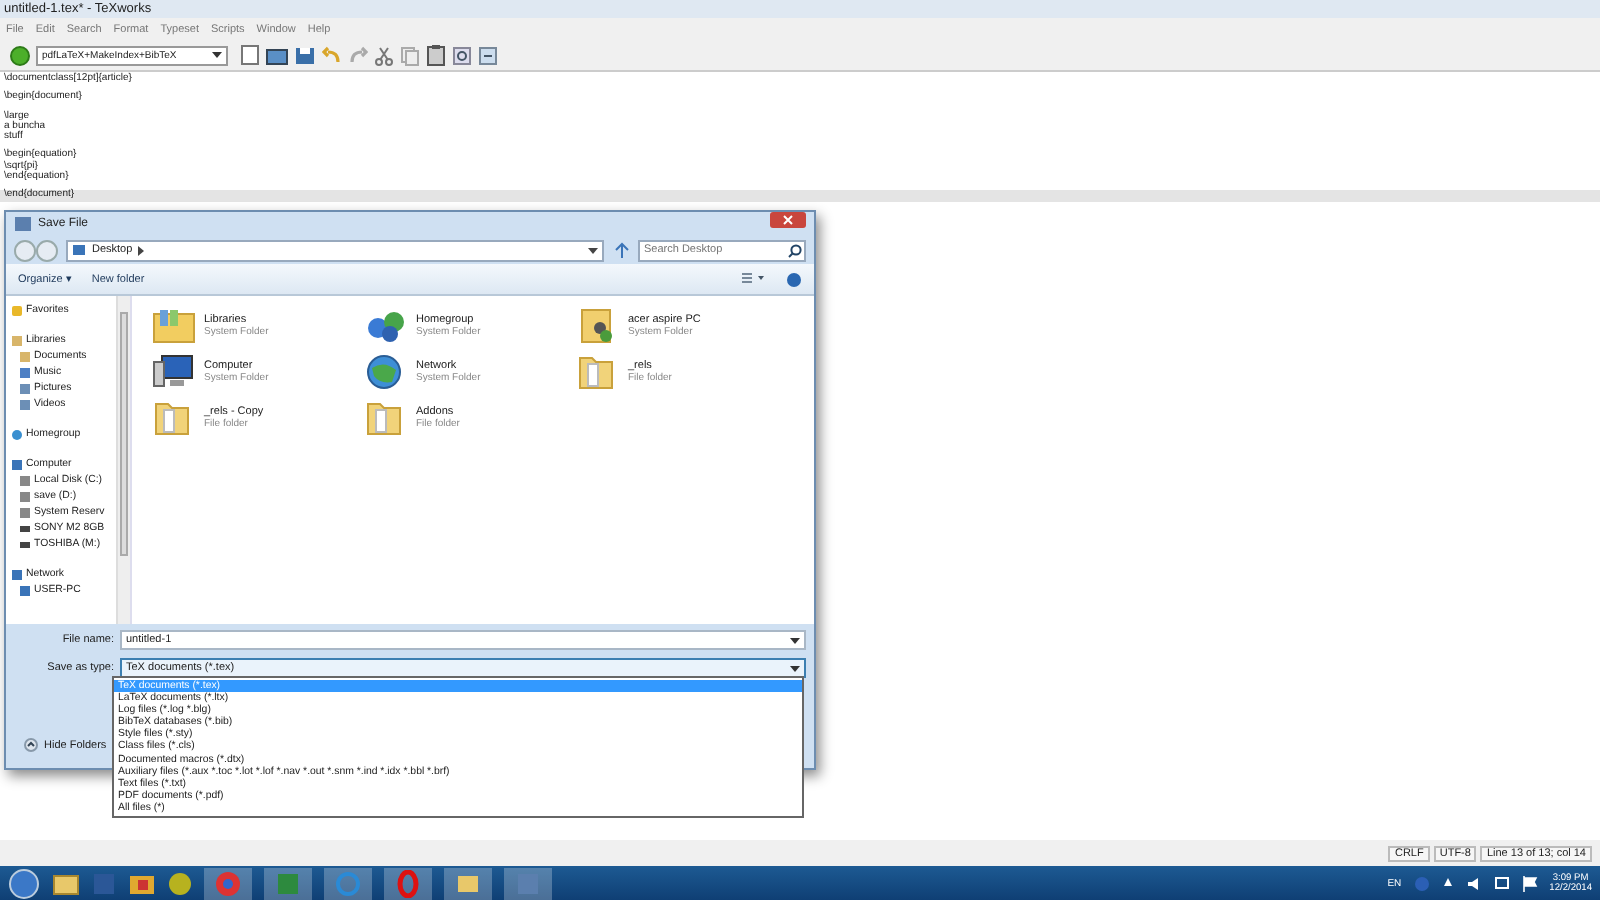  I want to click on collapse-icon, so click(31, 745).